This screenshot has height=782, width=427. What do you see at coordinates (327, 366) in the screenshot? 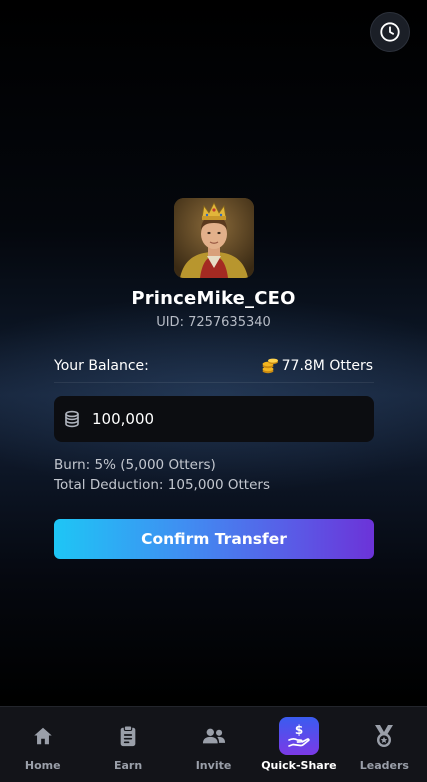
I see `balance-amount: 77.8M Otters` at bounding box center [327, 366].